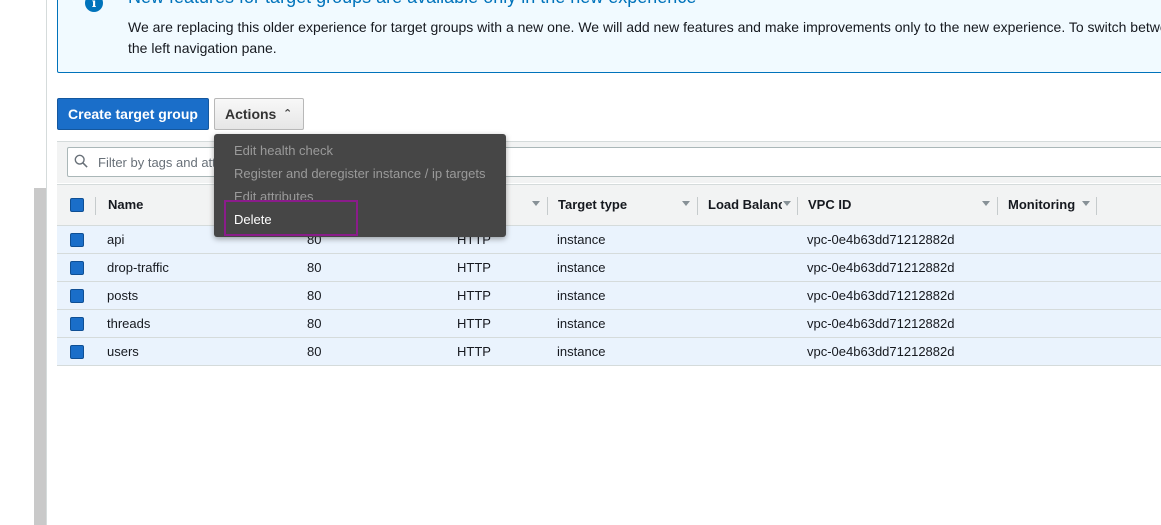  I want to click on actions-button: Actions ⌃, so click(259, 114).